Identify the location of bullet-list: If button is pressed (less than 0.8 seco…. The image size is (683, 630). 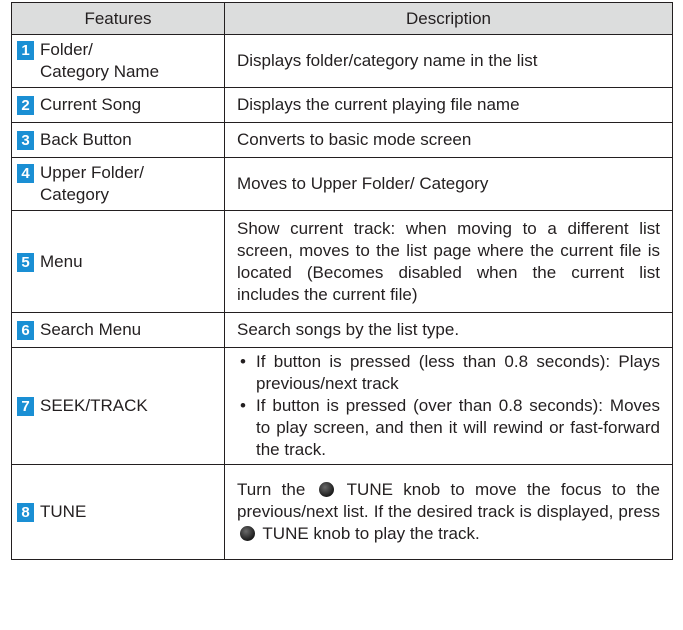
(448, 406).